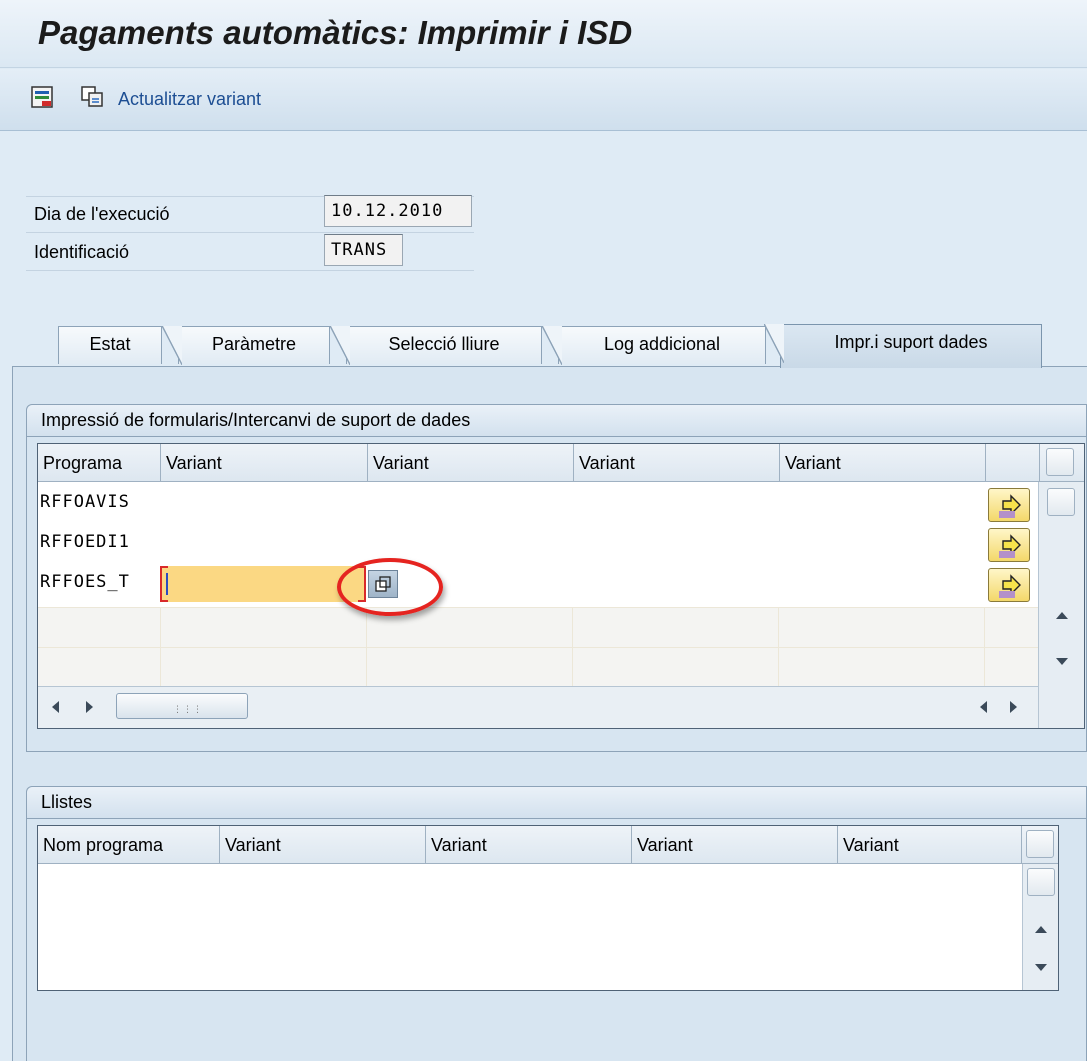  I want to click on table-header: Programa Variant Variant Variant Variant, so click(561, 463).